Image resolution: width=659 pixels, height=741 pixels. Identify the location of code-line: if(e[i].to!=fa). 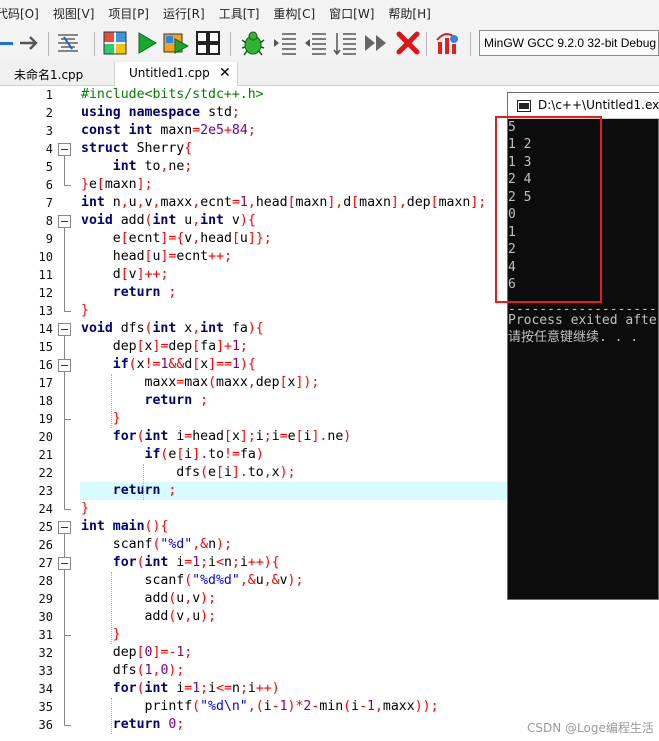
(172, 455).